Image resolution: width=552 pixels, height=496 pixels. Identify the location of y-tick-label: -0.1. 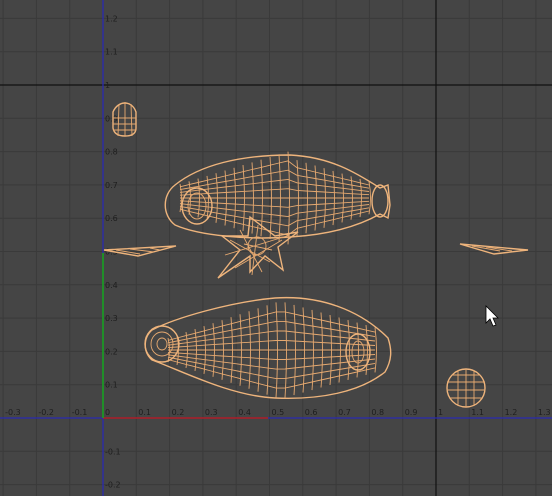
(113, 451).